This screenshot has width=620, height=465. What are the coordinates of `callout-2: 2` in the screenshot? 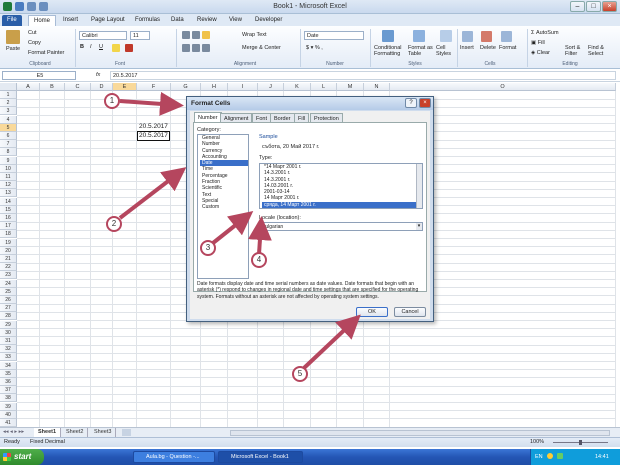 It's located at (114, 224).